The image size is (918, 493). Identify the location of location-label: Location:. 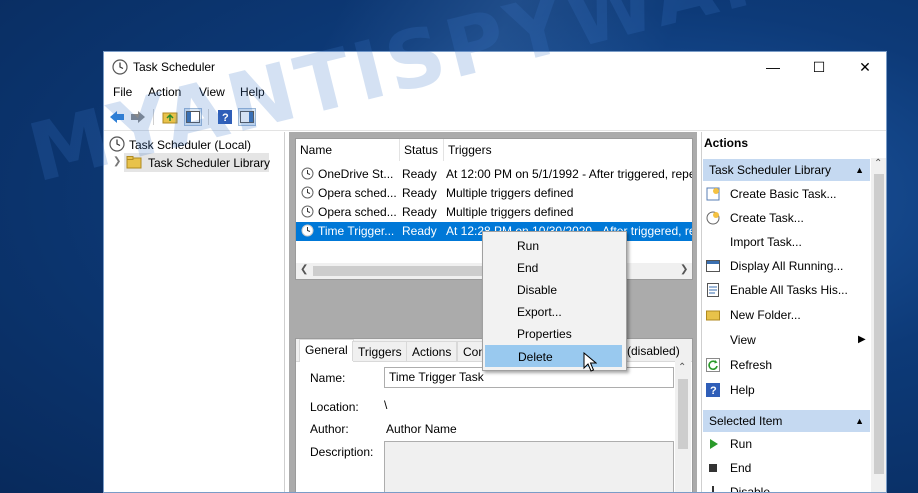
(334, 407).